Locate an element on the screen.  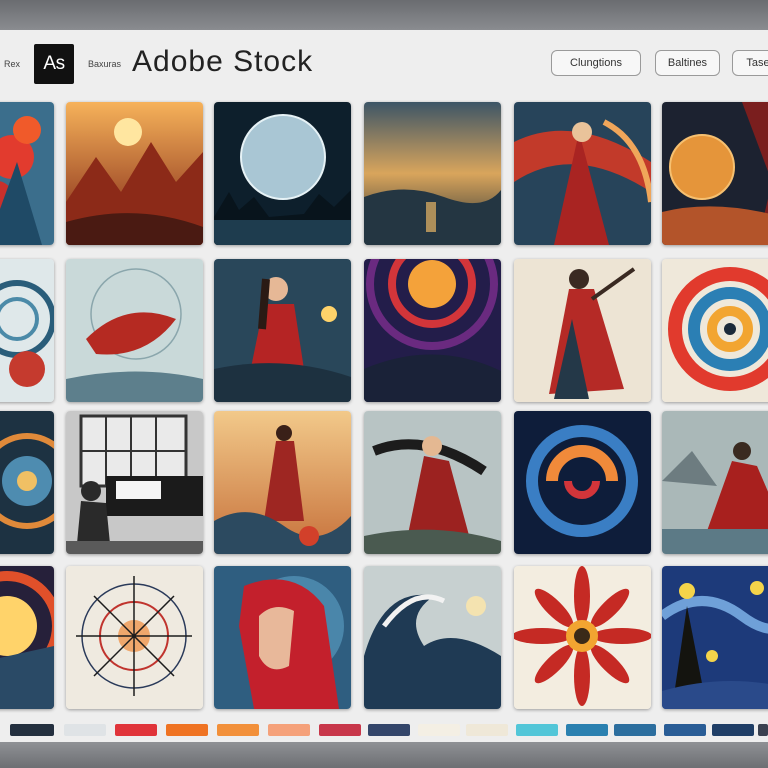
image-tile-figure-in-storm is located at coordinates (282, 482).